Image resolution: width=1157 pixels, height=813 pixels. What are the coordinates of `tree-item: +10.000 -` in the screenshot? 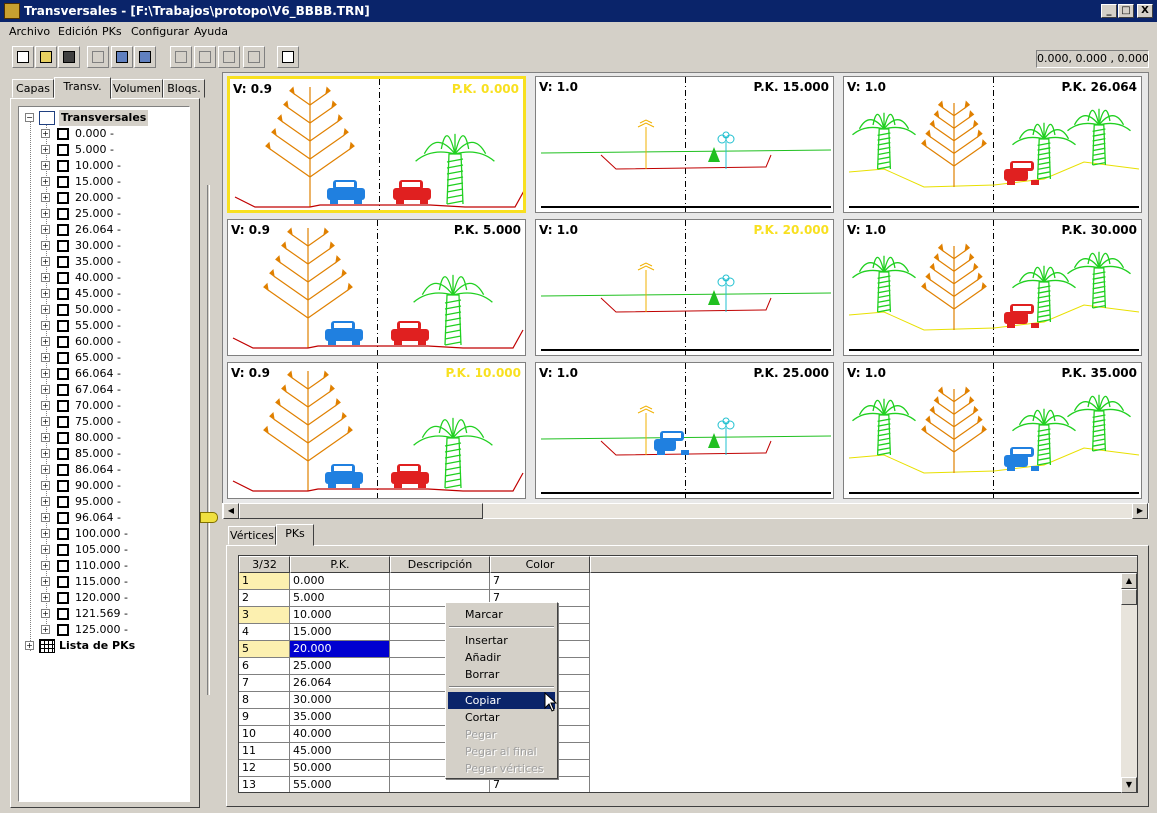 It's located at (111, 166).